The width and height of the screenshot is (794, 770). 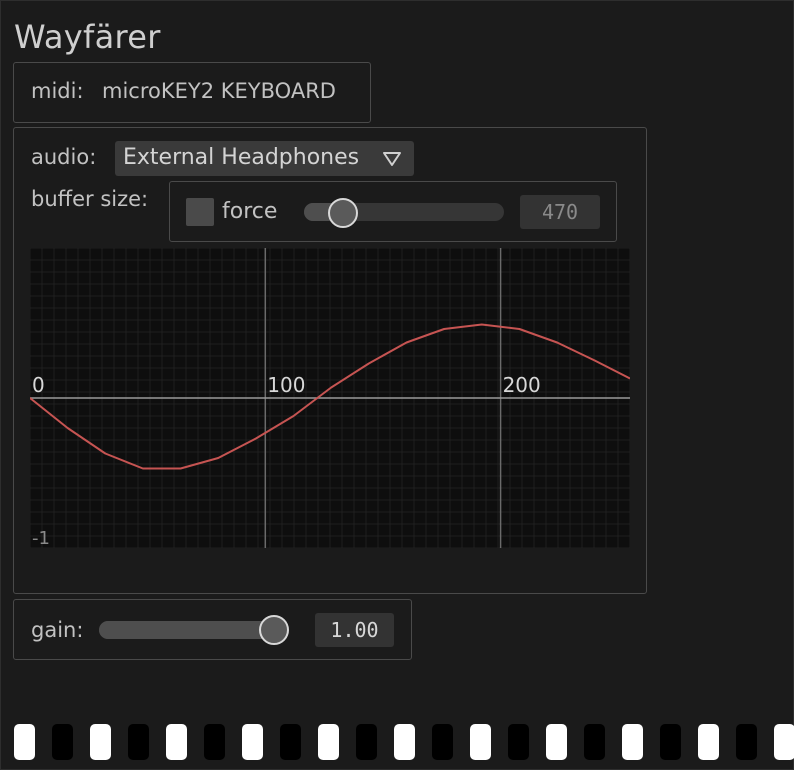 What do you see at coordinates (354, 630) in the screenshot?
I see `gain-value: 1.00` at bounding box center [354, 630].